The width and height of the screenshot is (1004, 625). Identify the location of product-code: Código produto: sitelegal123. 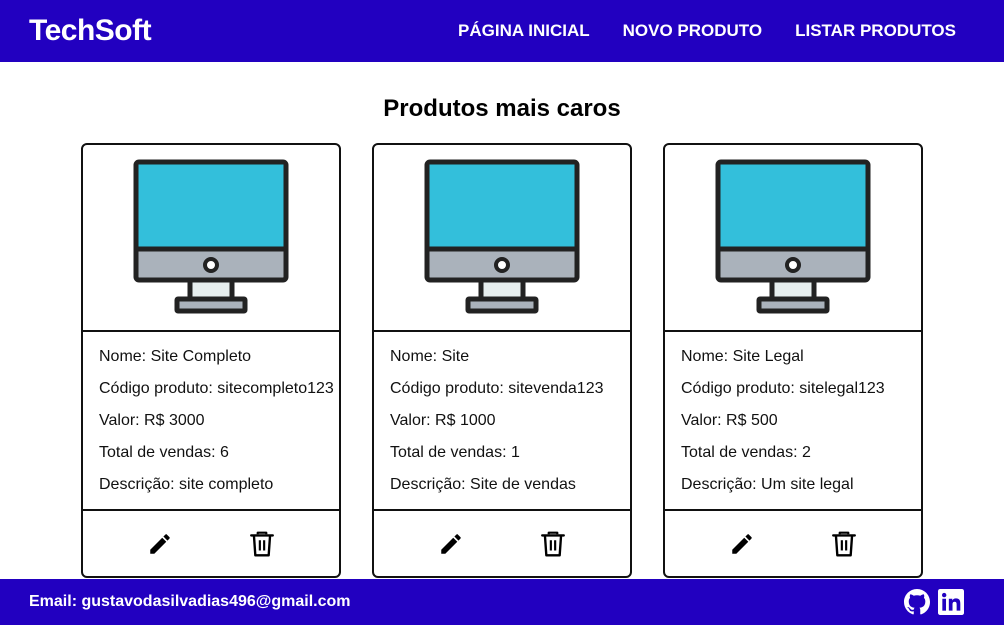
(783, 388).